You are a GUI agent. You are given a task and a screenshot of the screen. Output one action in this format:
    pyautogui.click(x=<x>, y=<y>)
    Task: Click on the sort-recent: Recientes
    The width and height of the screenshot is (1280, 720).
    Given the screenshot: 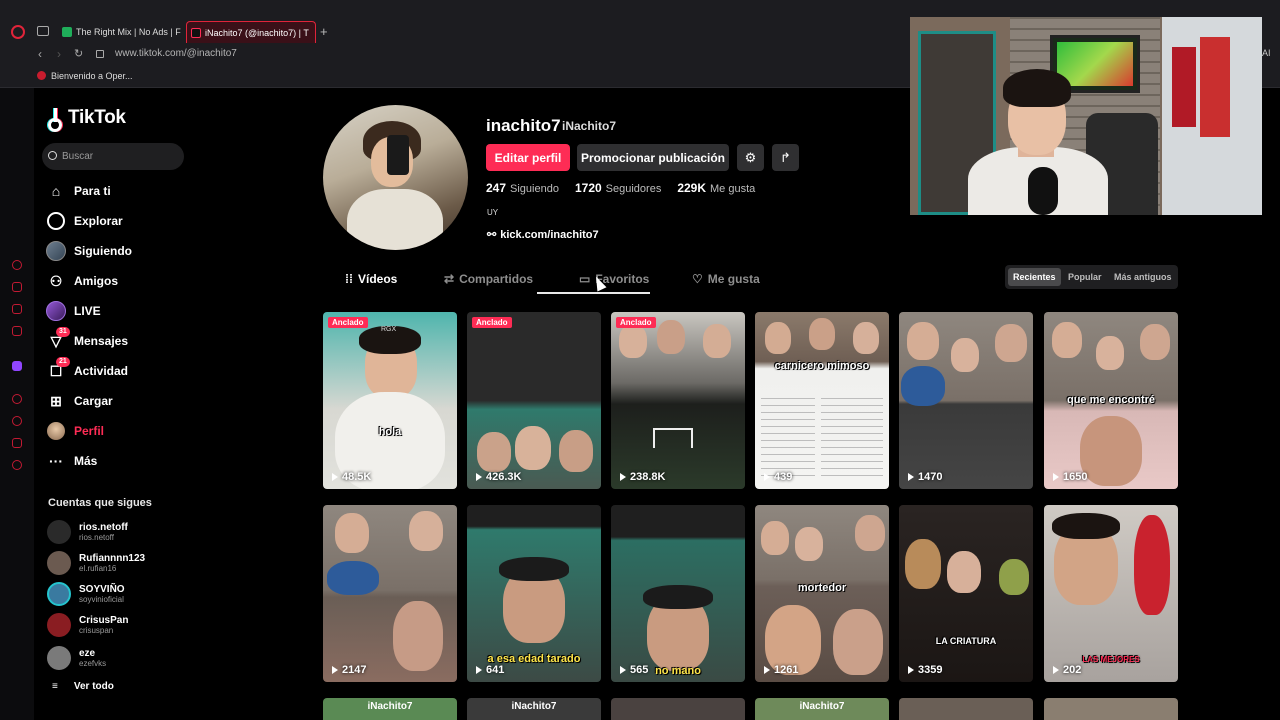 What is the action you would take?
    pyautogui.click(x=1034, y=277)
    